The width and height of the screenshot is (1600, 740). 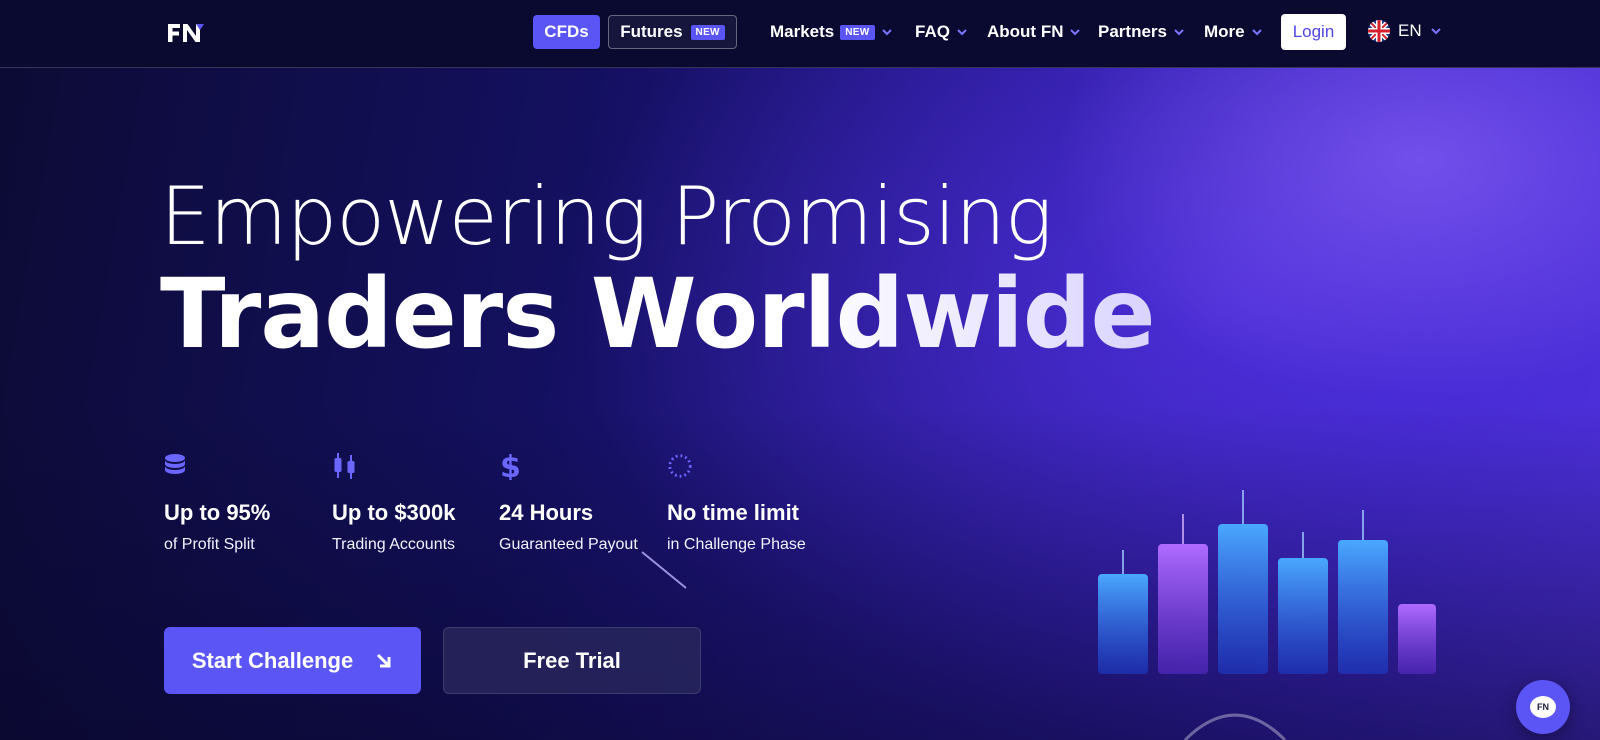 I want to click on stat-value: No time limit, so click(x=733, y=512).